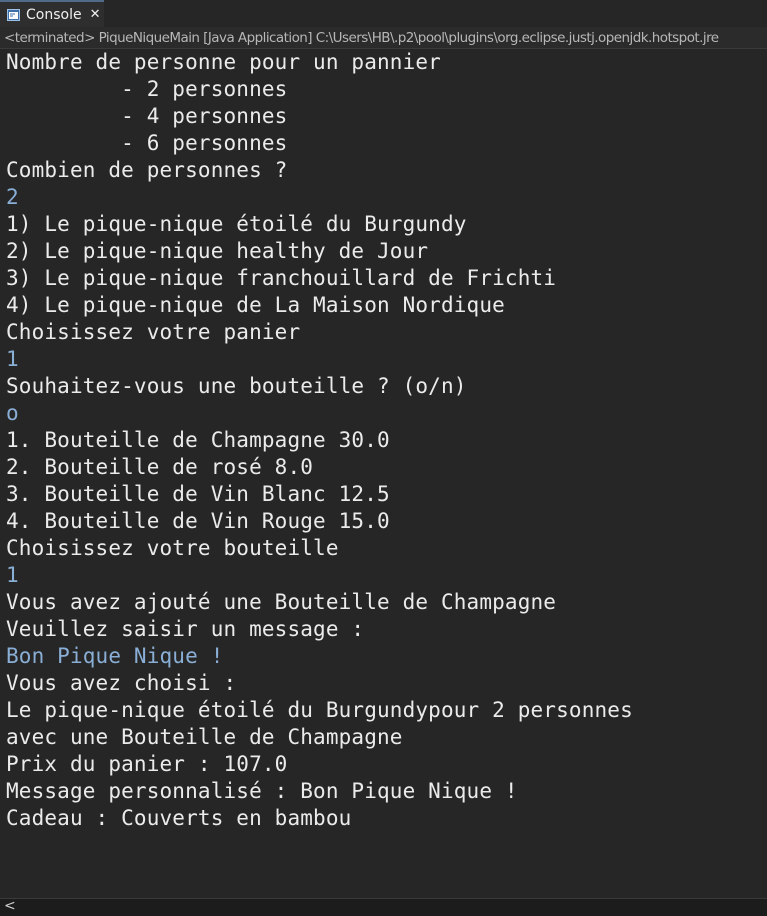 This screenshot has height=916, width=767. I want to click on console-output-line: 4. Bouteille de Vin Rouge 15.0, so click(198, 521).